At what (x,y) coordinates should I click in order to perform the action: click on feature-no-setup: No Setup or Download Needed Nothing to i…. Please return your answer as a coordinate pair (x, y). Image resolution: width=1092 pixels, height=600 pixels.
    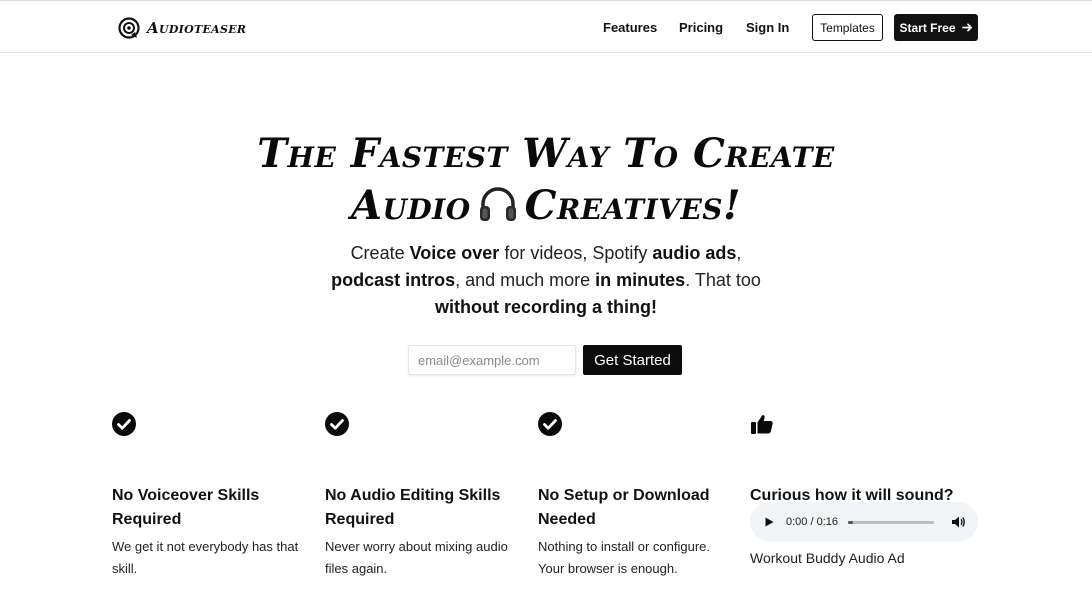
    Looking at the image, I should click on (638, 495).